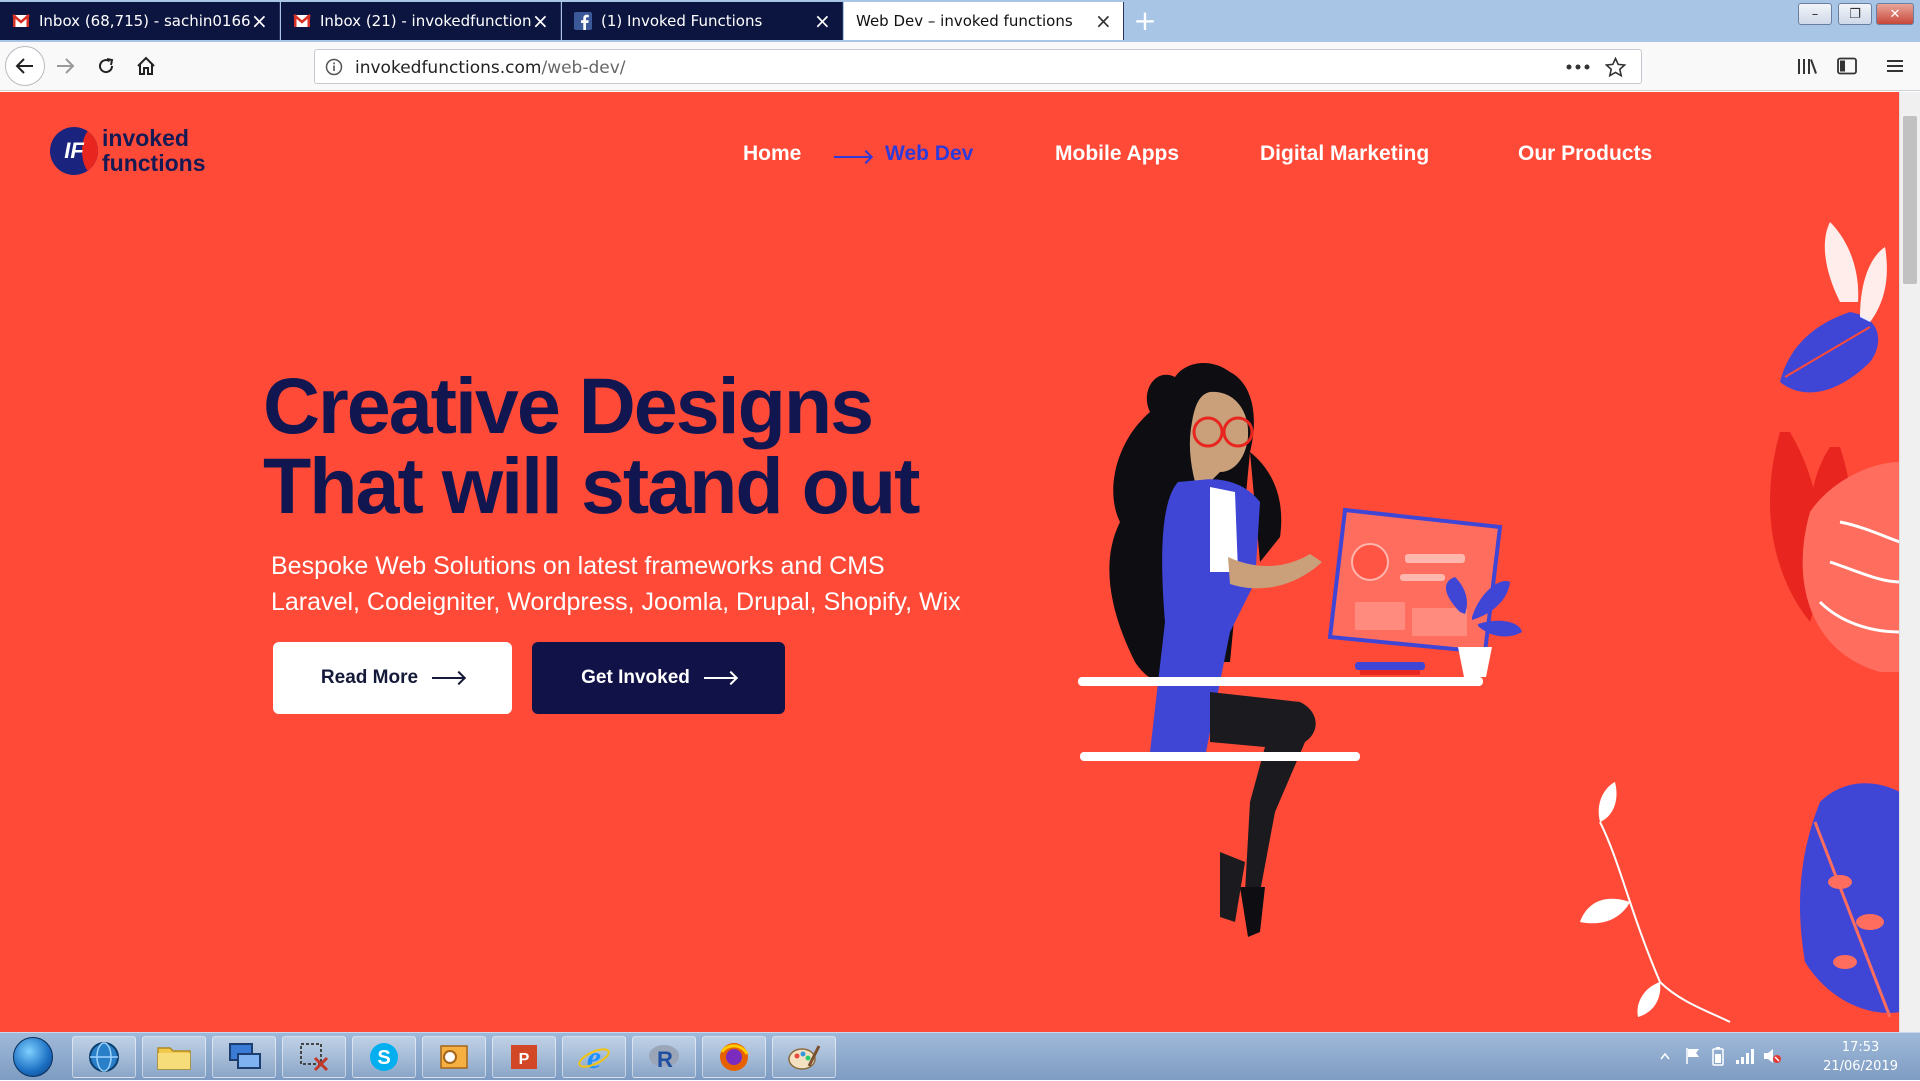 Image resolution: width=1920 pixels, height=1081 pixels. I want to click on network-signal-icon, so click(1745, 1056).